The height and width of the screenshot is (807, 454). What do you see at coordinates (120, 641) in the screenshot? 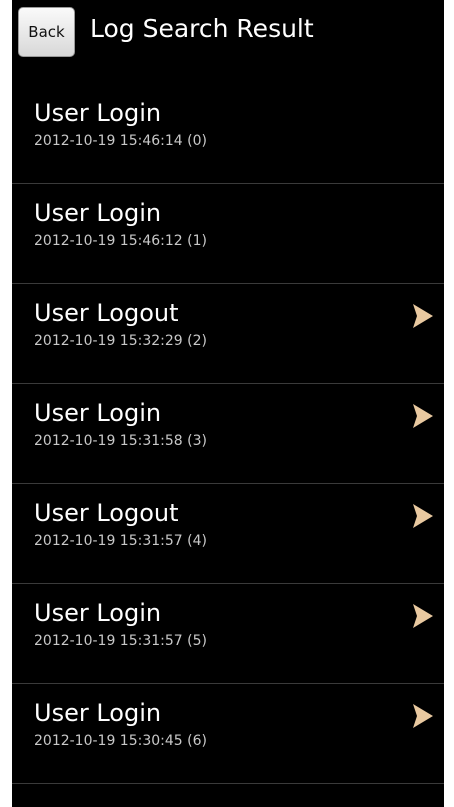
I see `list-item-timestamp: 2012-10-19 15:31:57 (5)` at bounding box center [120, 641].